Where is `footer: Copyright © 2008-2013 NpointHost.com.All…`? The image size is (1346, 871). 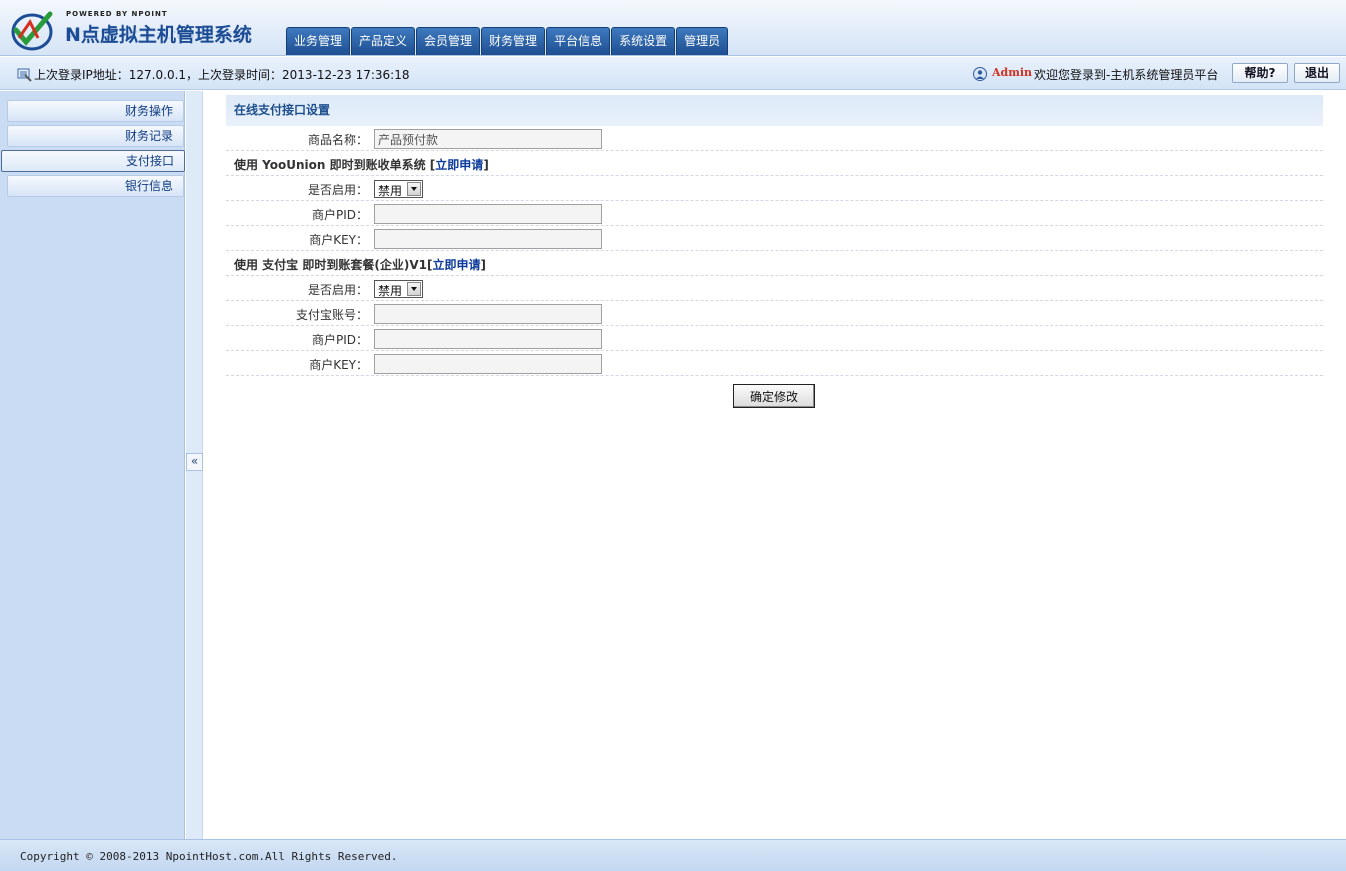 footer: Copyright © 2008-2013 NpointHost.com.All… is located at coordinates (673, 855).